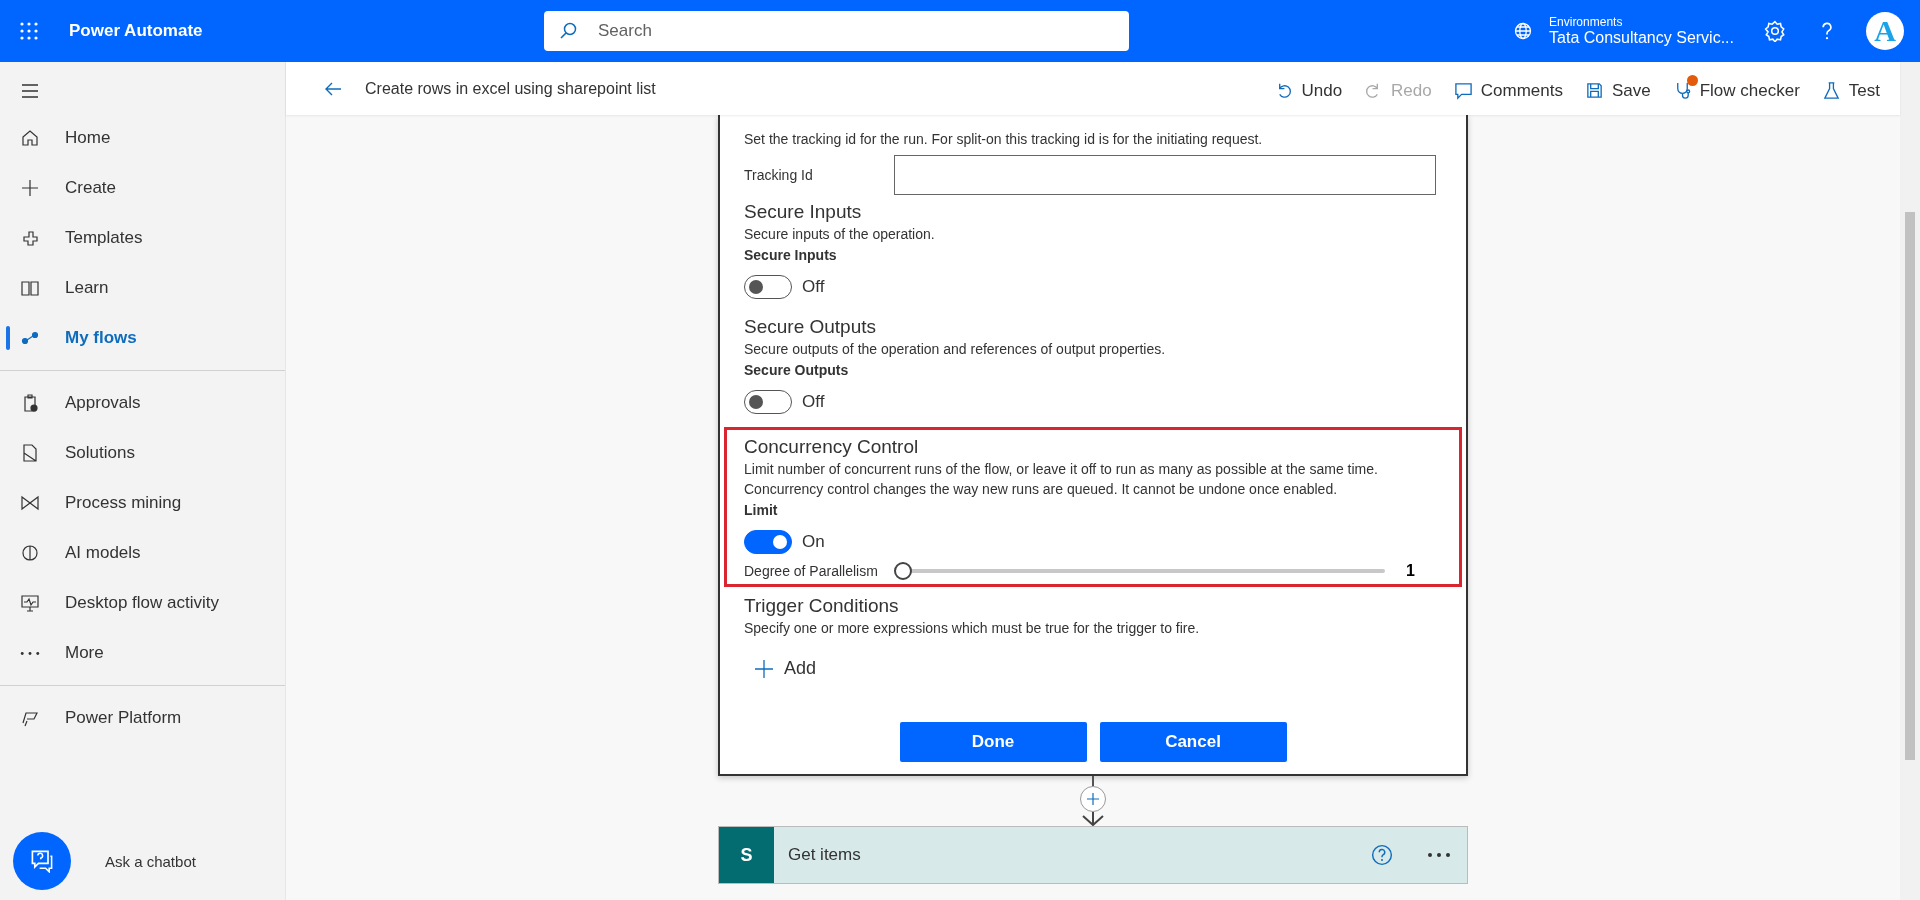  I want to click on save-icon, so click(1594, 90).